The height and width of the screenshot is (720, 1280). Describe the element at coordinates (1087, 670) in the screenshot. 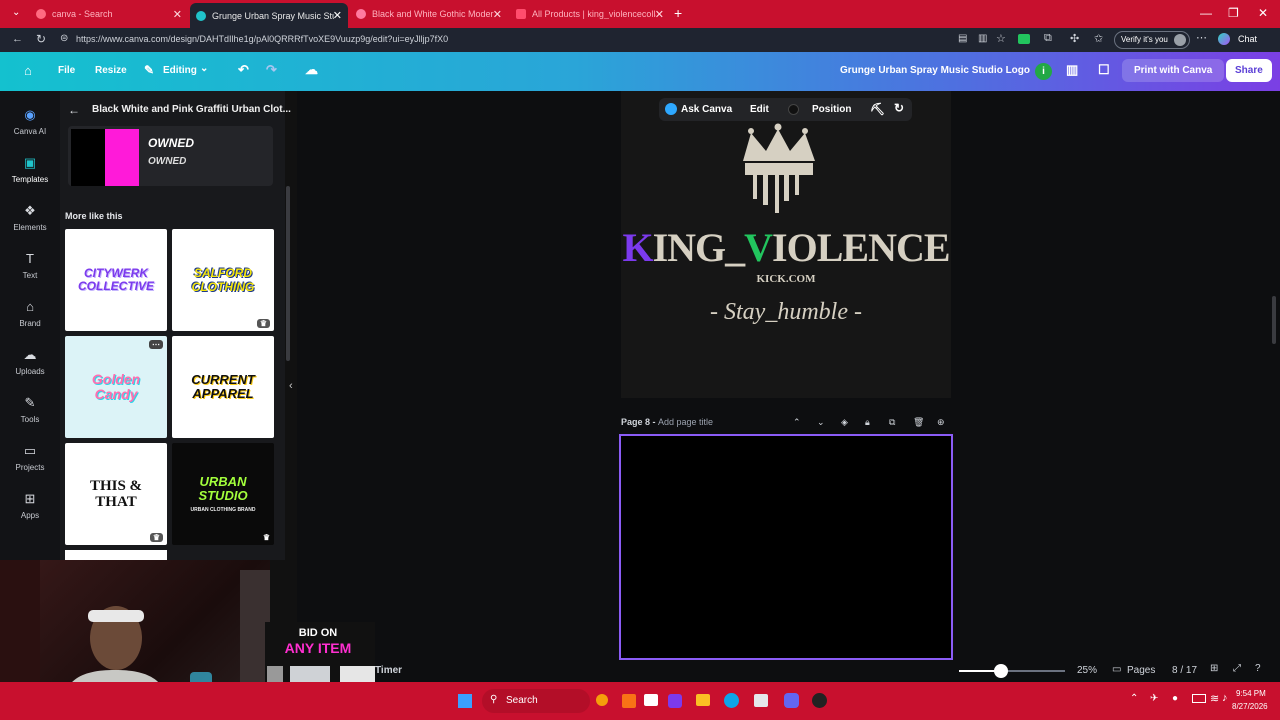

I see `zoom-value: 25%` at that location.